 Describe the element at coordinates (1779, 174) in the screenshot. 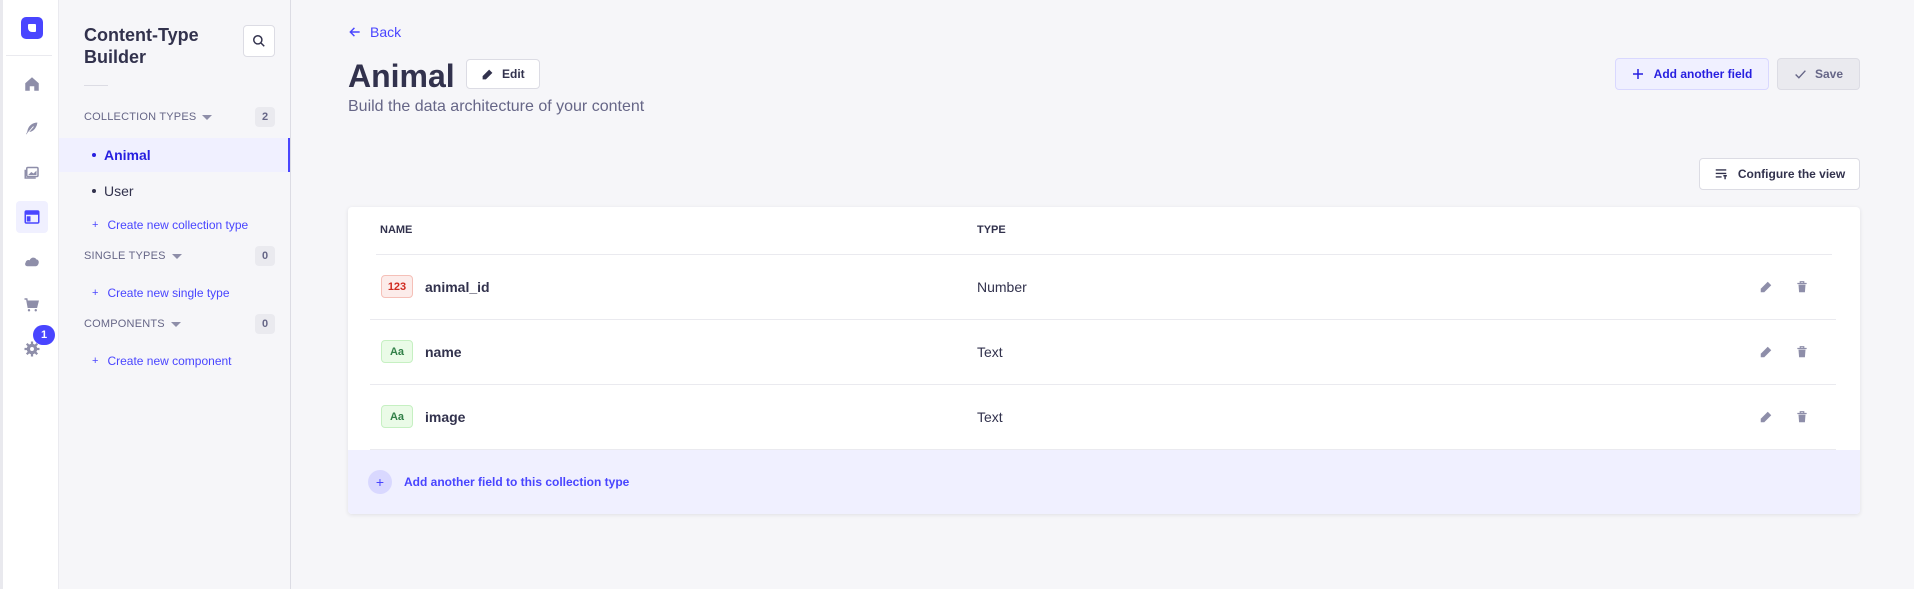

I see `configure-view-button: Configure the view` at that location.